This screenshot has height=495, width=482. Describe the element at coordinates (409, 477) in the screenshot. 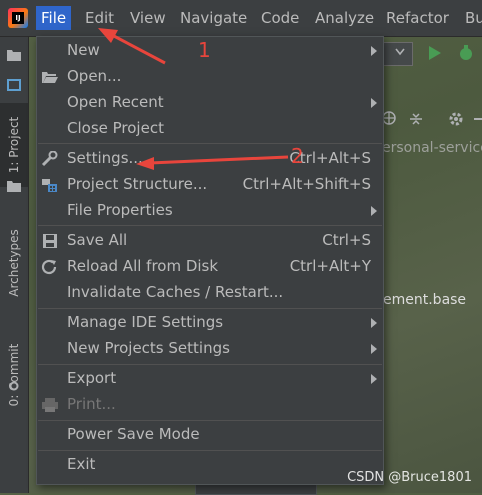

I see `watermark: CSDN @Bruce1801` at that location.